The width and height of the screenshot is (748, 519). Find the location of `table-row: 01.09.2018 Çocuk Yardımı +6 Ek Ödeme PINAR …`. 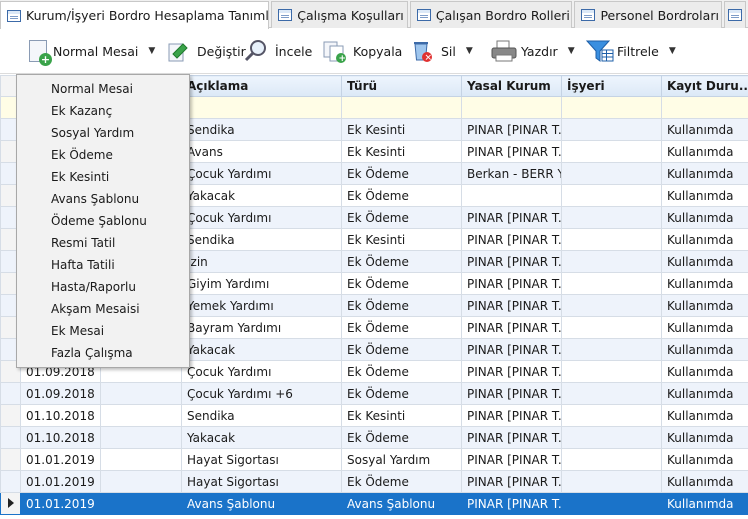

table-row: 01.09.2018 Çocuk Yardımı +6 Ek Ödeme PINAR … is located at coordinates (374, 393).